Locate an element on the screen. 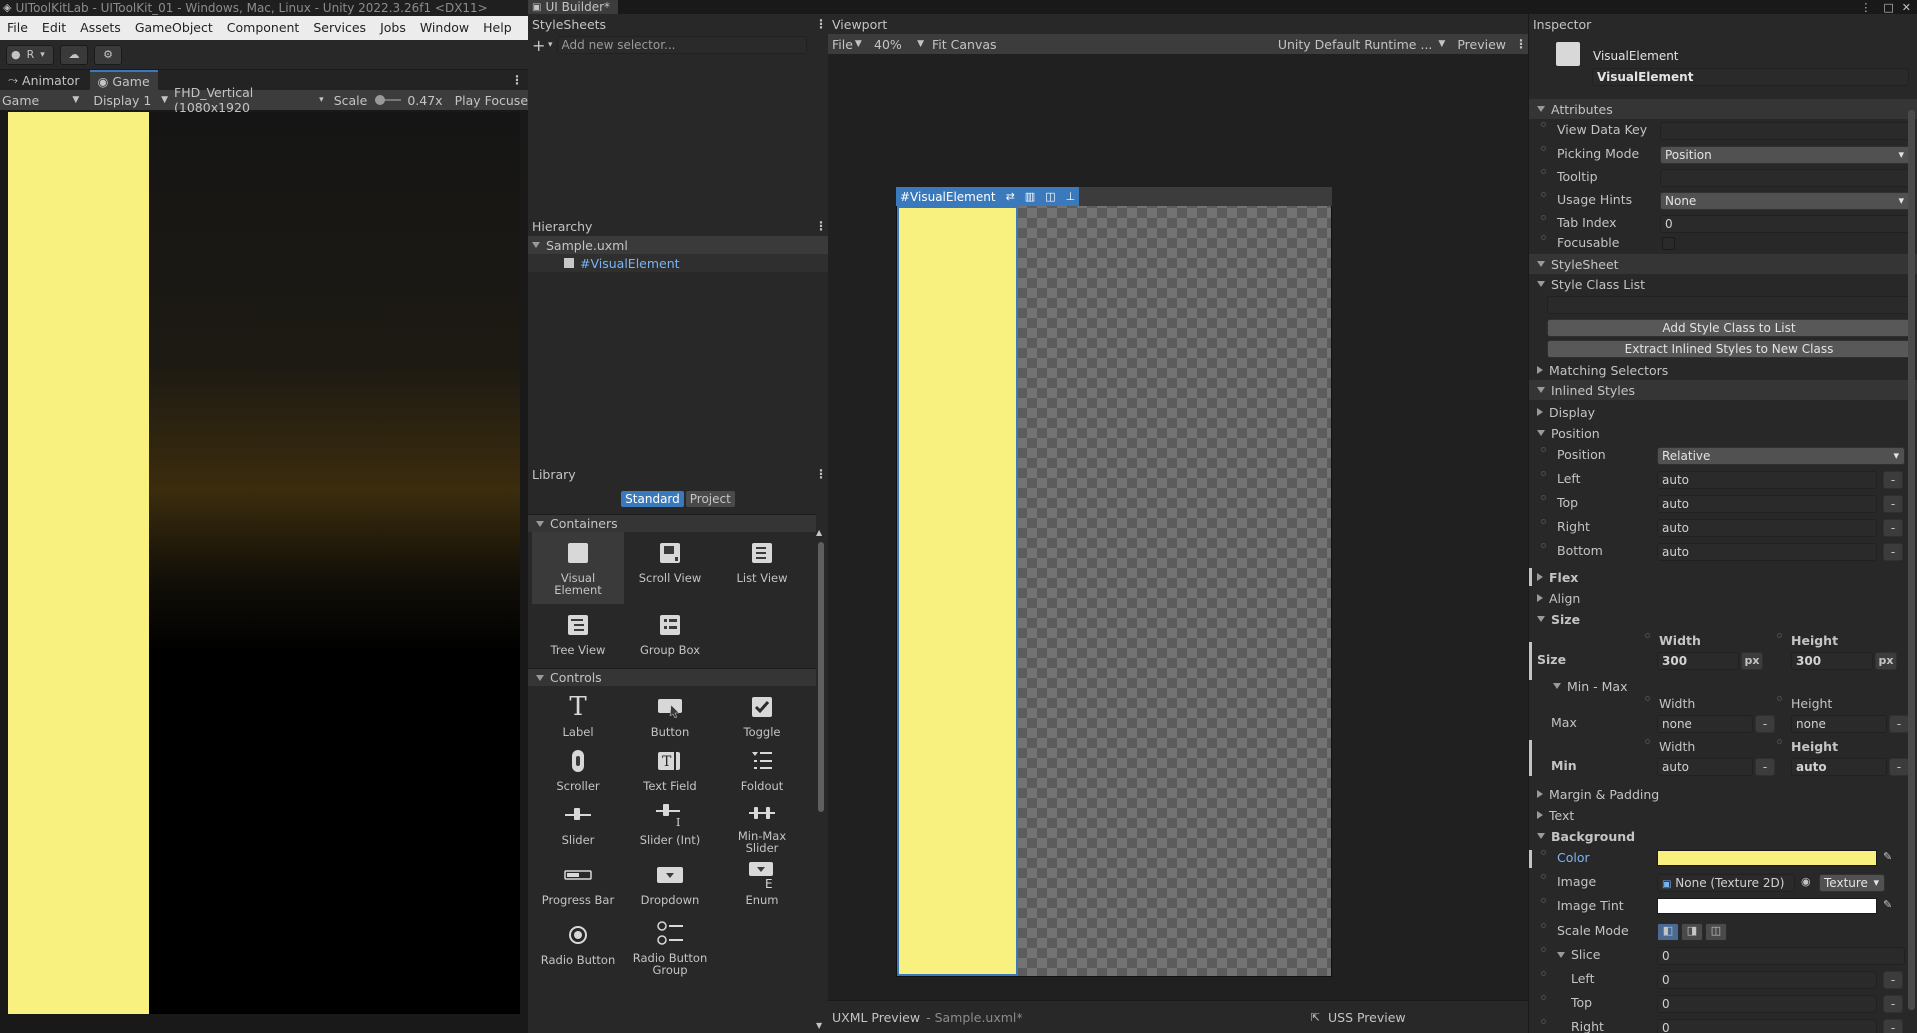 The height and width of the screenshot is (1033, 1917). position-dropdown: Relative is located at coordinates (1781, 456).